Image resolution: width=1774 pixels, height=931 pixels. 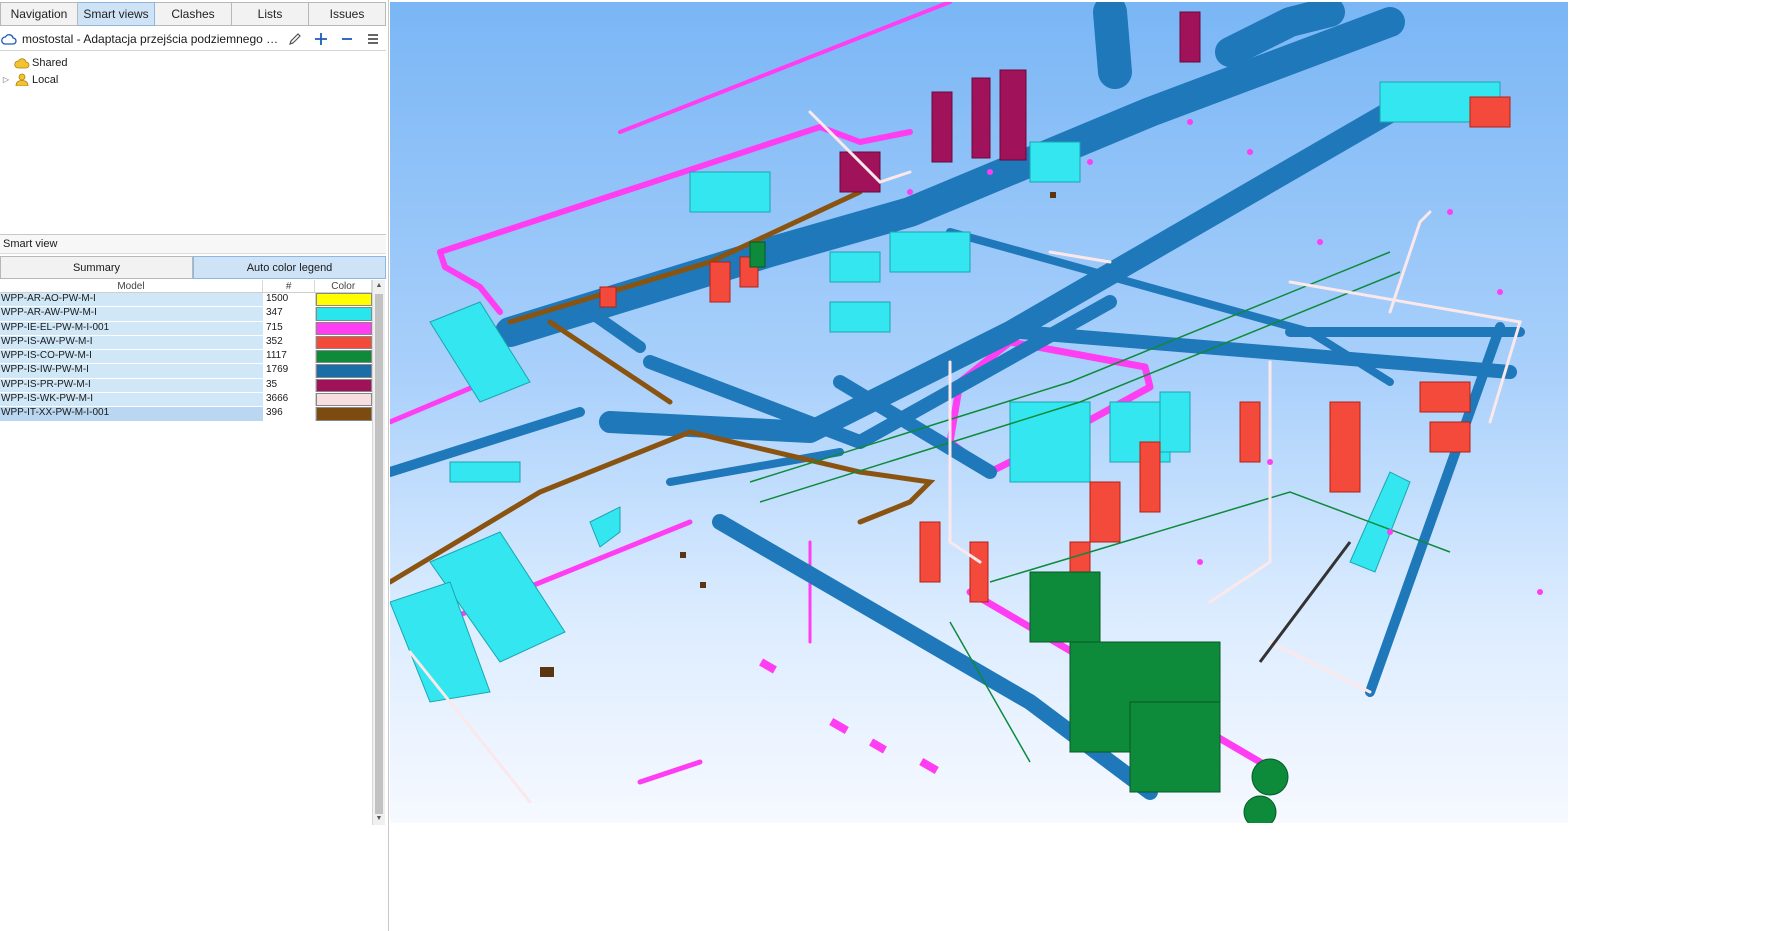 What do you see at coordinates (270, 14) in the screenshot?
I see `tab-lists: Lists` at bounding box center [270, 14].